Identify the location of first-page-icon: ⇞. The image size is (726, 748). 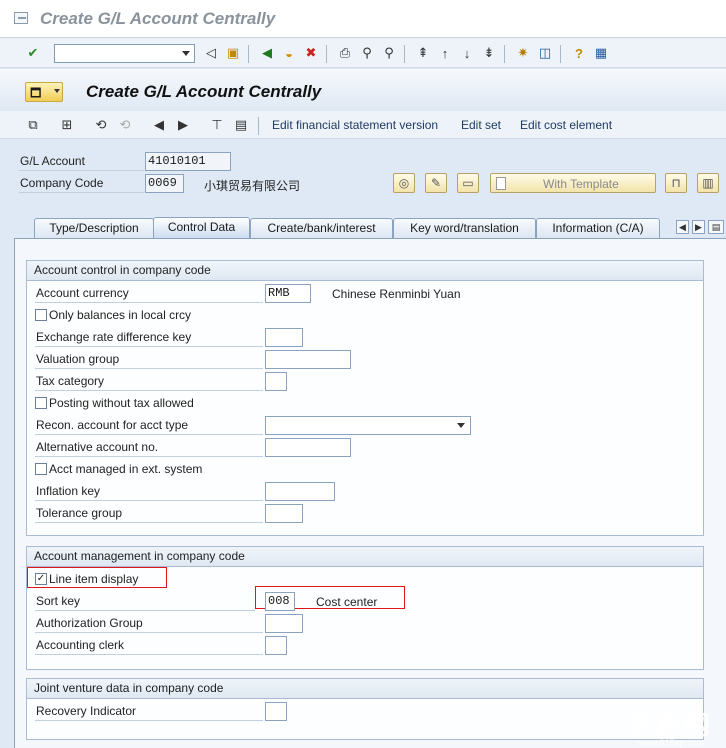
(423, 53).